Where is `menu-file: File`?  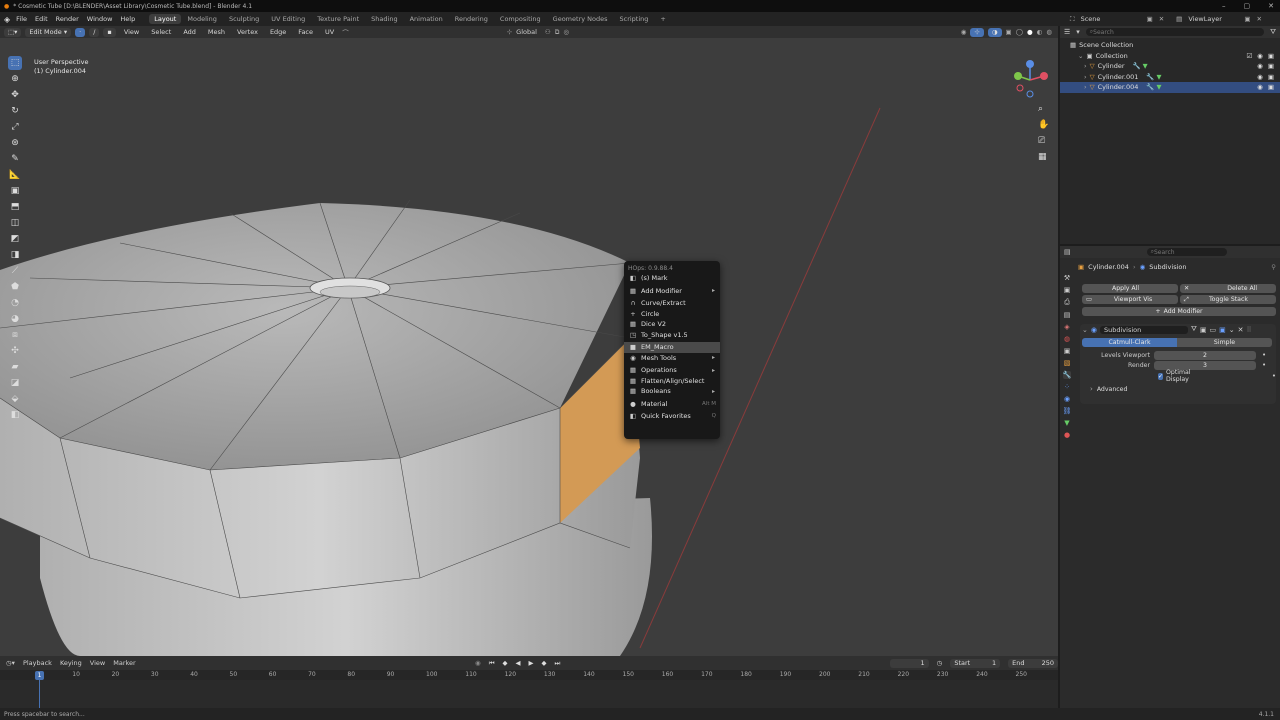
menu-file: File is located at coordinates (21, 19).